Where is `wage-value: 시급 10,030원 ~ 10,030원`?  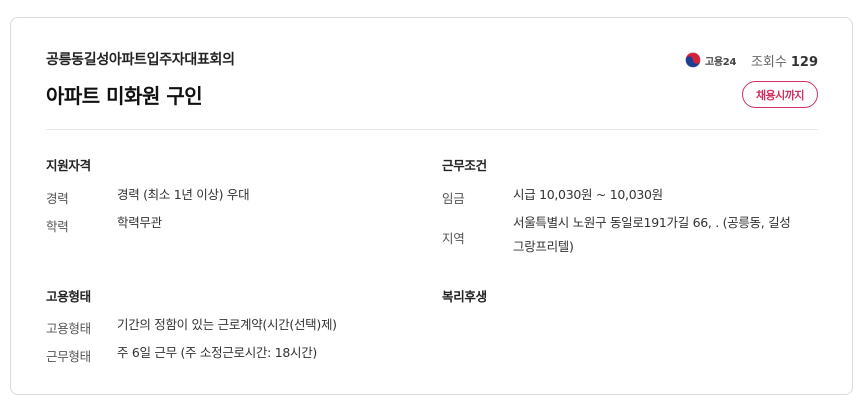 wage-value: 시급 10,030원 ~ 10,030원 is located at coordinates (588, 194).